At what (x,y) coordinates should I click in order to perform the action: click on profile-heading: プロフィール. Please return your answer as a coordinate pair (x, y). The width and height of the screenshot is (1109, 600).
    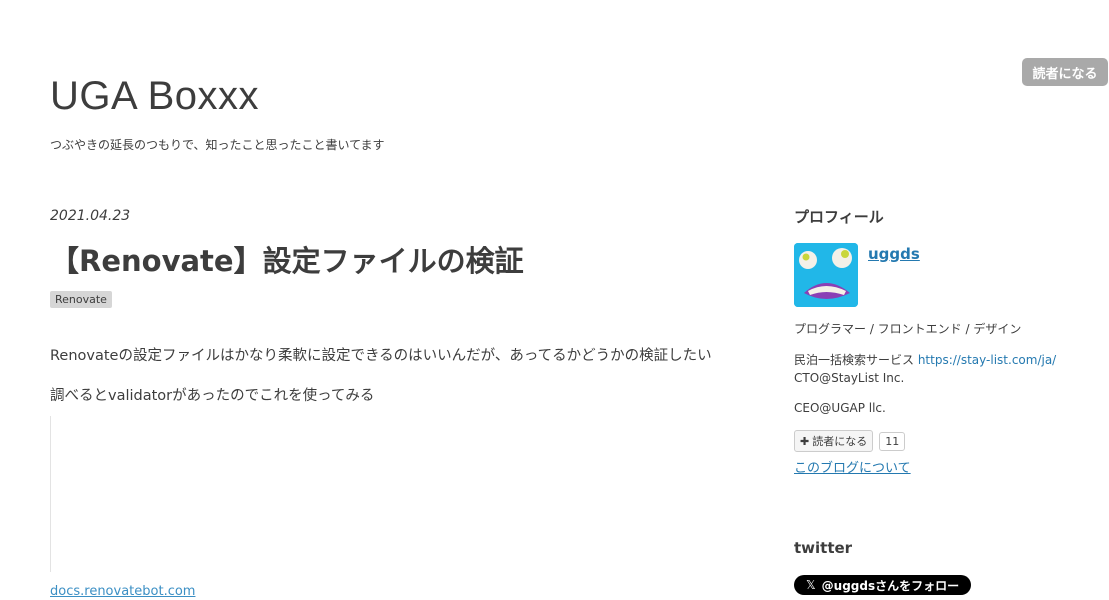
    Looking at the image, I should click on (839, 216).